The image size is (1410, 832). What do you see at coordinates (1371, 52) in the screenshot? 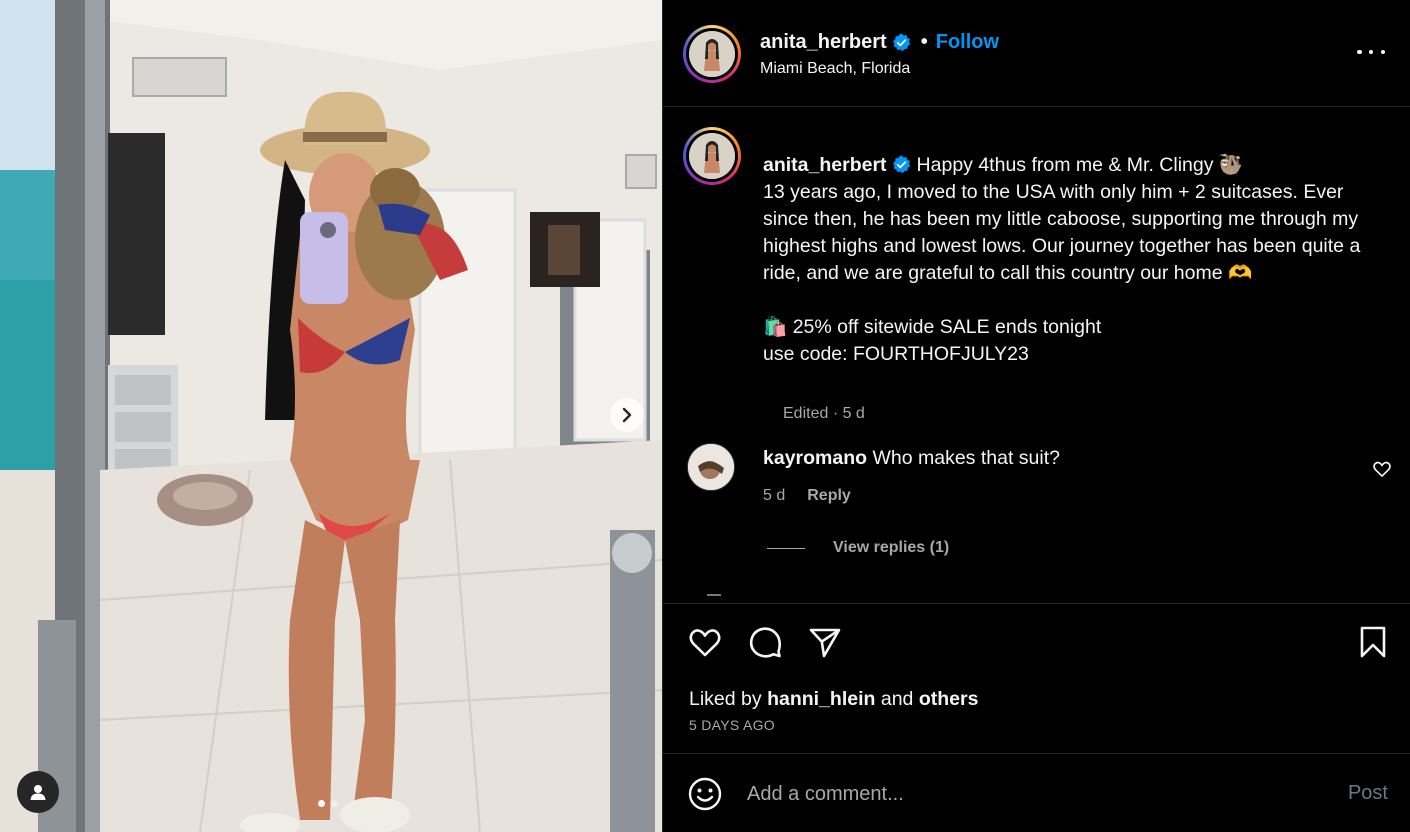
I see `more-options-button` at bounding box center [1371, 52].